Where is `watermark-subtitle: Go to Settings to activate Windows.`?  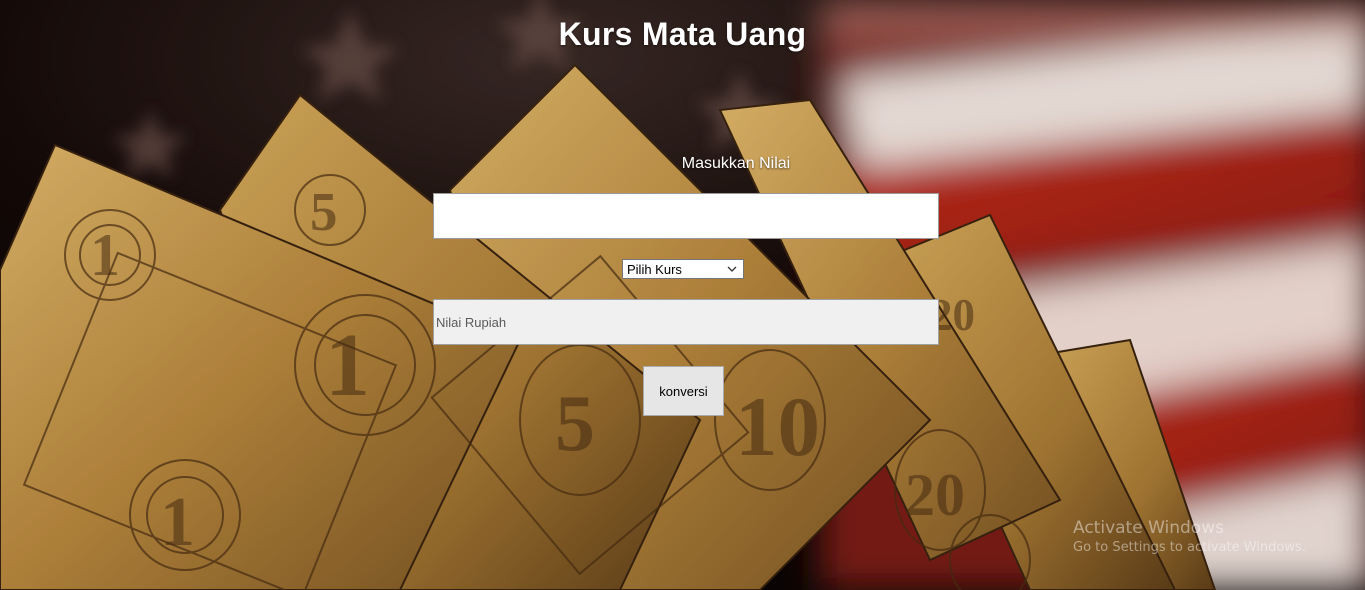
watermark-subtitle: Go to Settings to activate Windows. is located at coordinates (1189, 547).